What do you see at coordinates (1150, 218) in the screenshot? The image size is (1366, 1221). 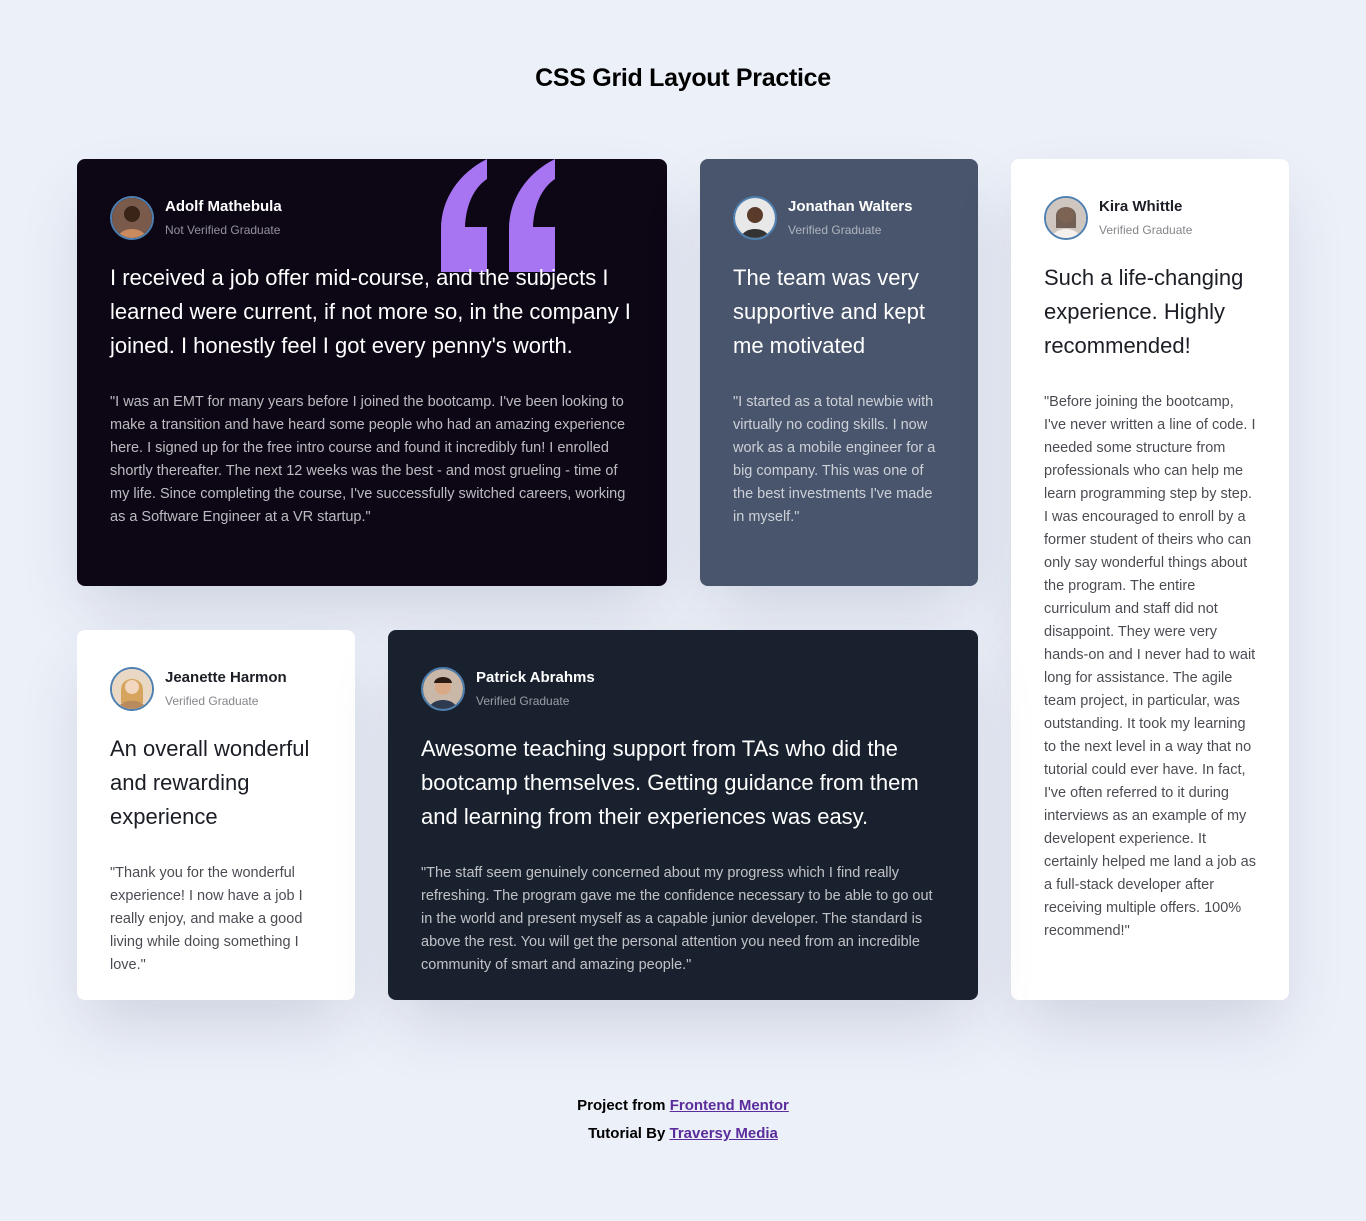 I see `author-info: Kira Whittle Verified Graduate` at bounding box center [1150, 218].